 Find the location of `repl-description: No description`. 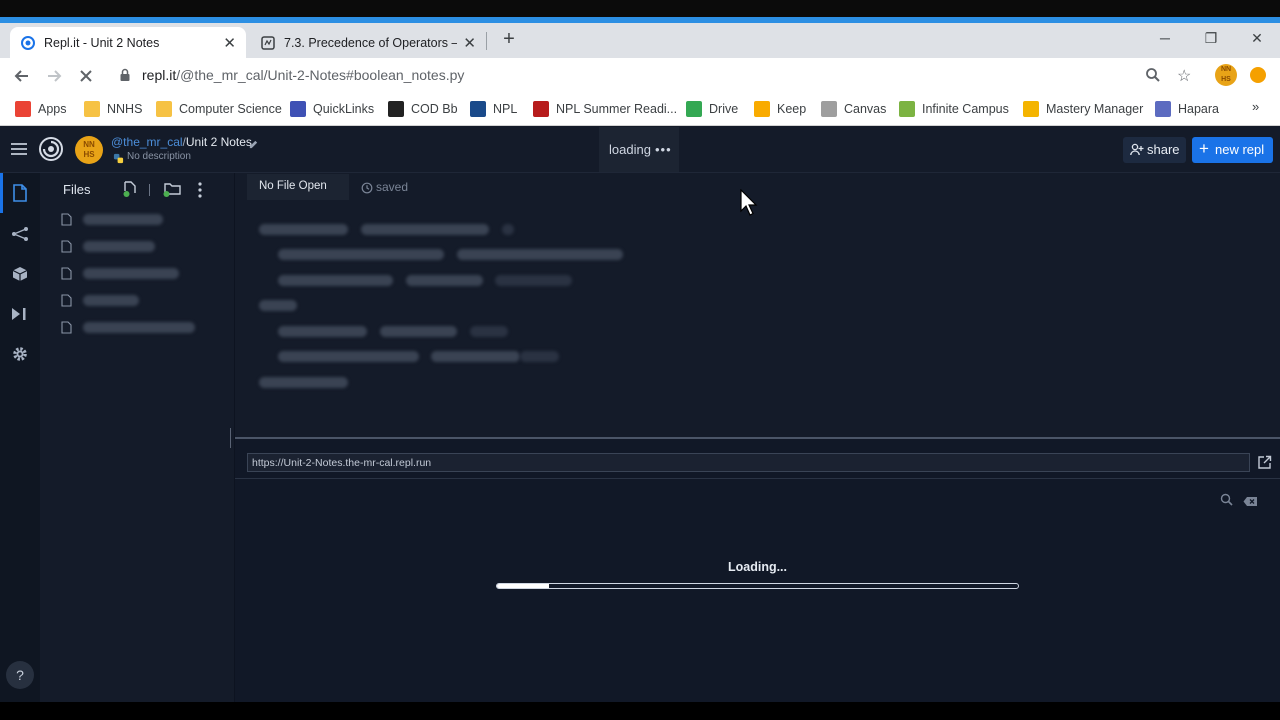

repl-description: No description is located at coordinates (159, 156).